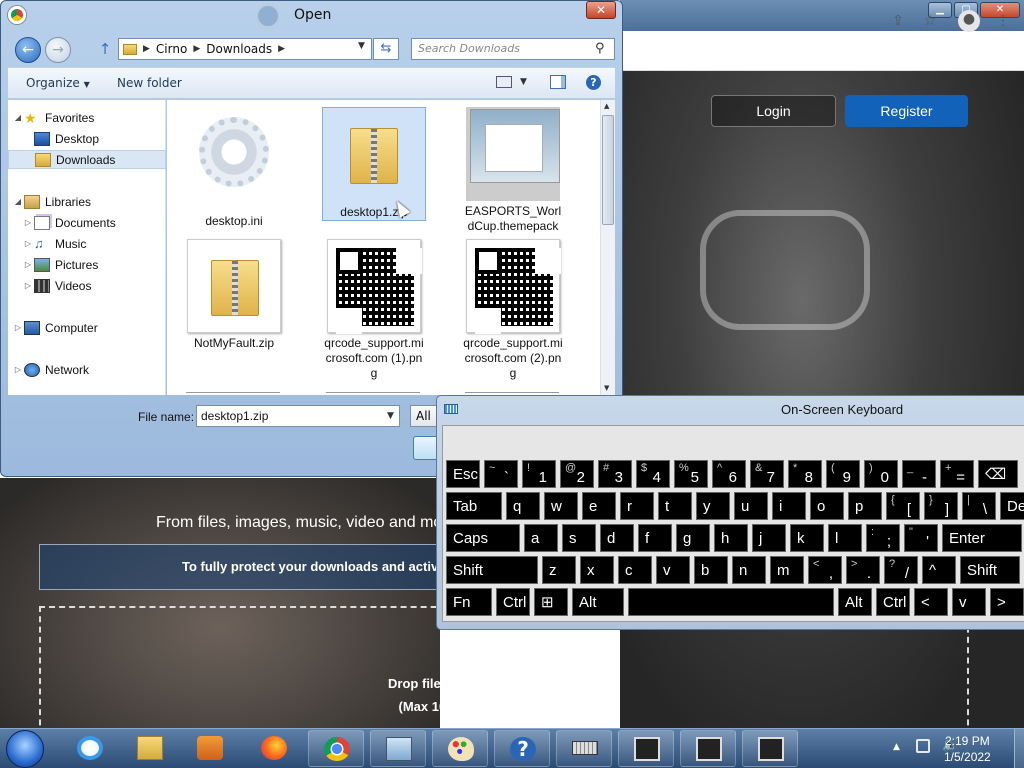 This screenshot has width=1024, height=768. Describe the element at coordinates (711, 570) in the screenshot. I see `key: b` at that location.